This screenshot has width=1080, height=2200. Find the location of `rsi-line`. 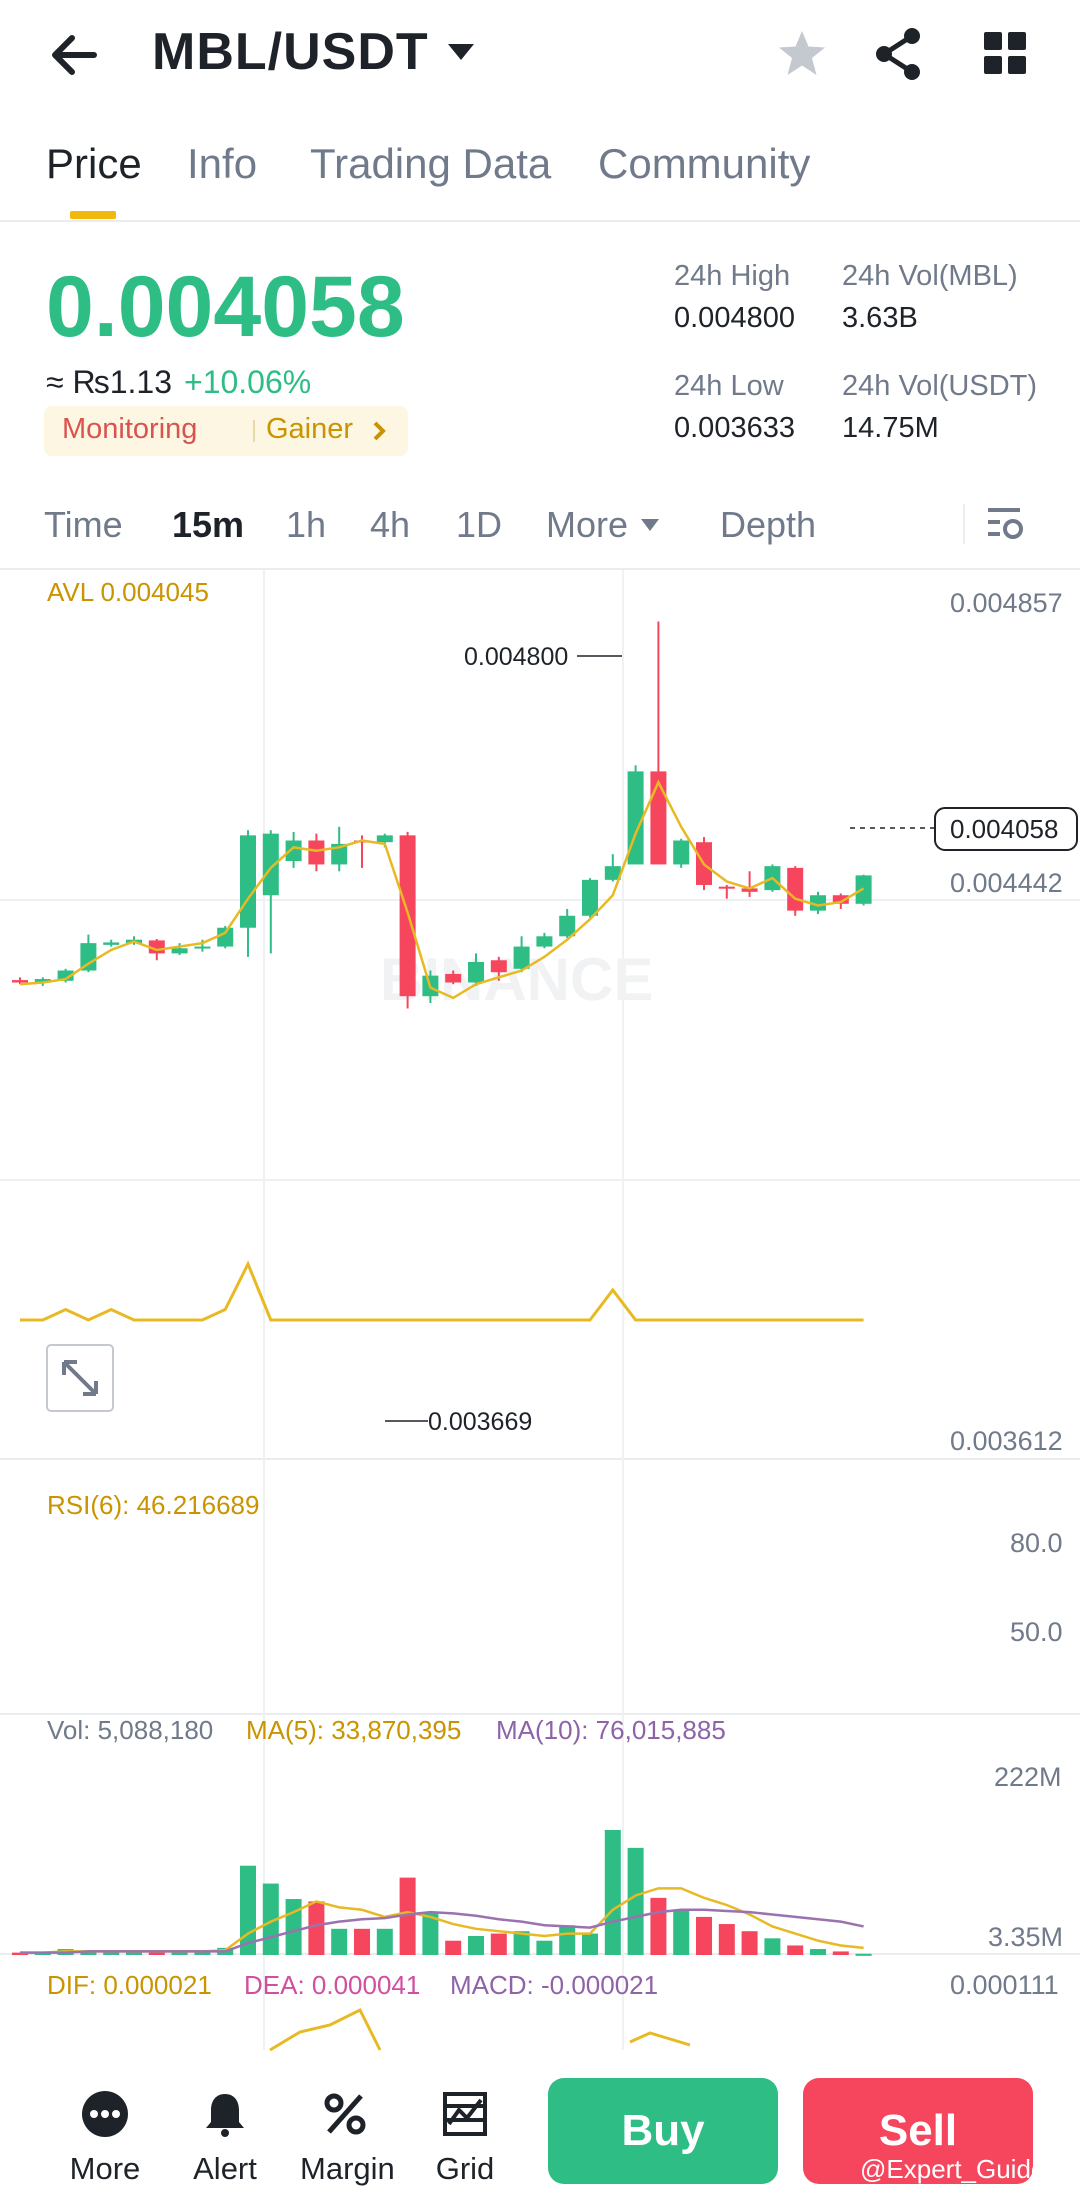

rsi-line is located at coordinates (442, 1291).